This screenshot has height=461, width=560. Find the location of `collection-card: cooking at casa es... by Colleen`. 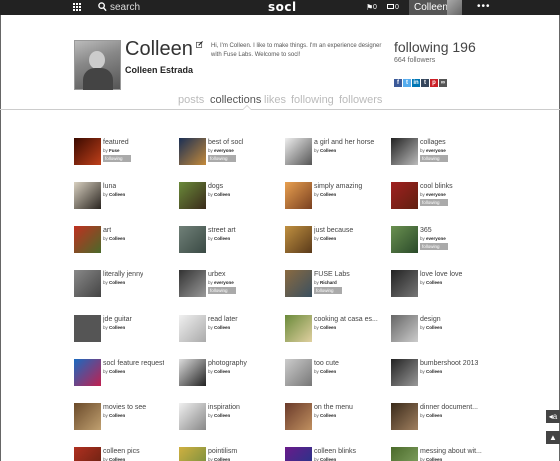

collection-card: cooking at casa es... by Colleen is located at coordinates (335, 330).